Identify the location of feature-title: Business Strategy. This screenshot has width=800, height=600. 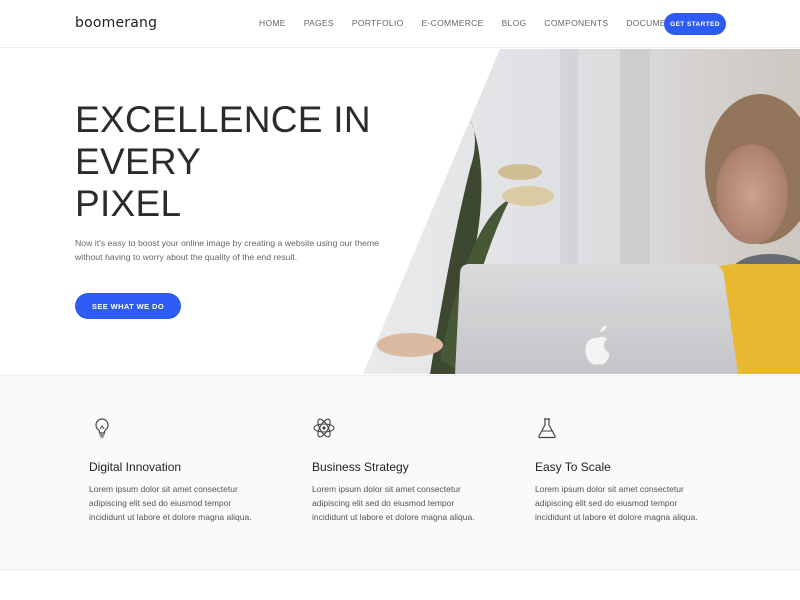
(360, 467).